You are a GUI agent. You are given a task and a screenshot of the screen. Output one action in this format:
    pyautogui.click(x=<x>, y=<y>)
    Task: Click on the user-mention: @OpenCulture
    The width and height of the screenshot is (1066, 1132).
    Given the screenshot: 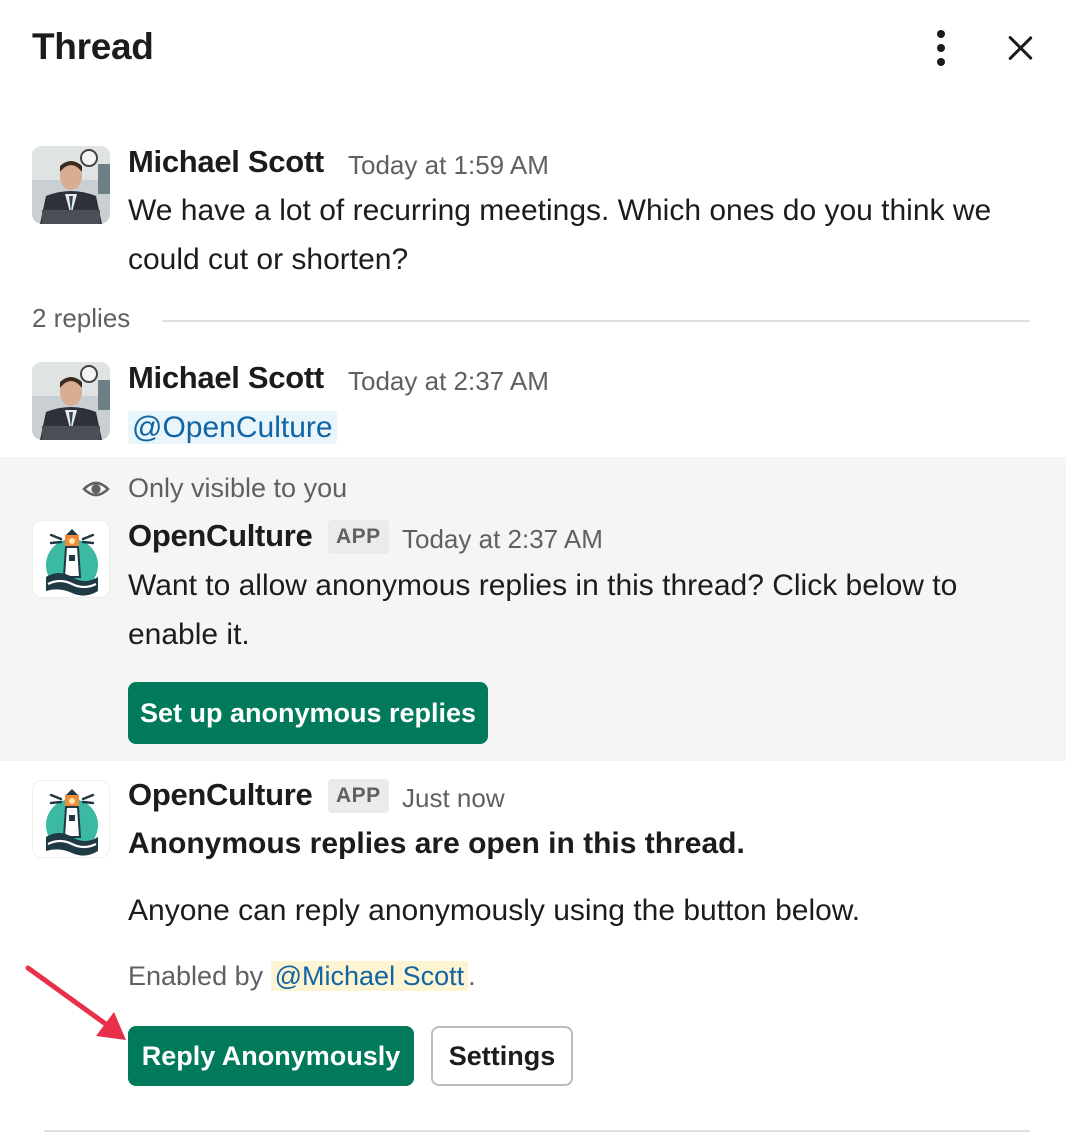 What is the action you would take?
    pyautogui.click(x=232, y=427)
    